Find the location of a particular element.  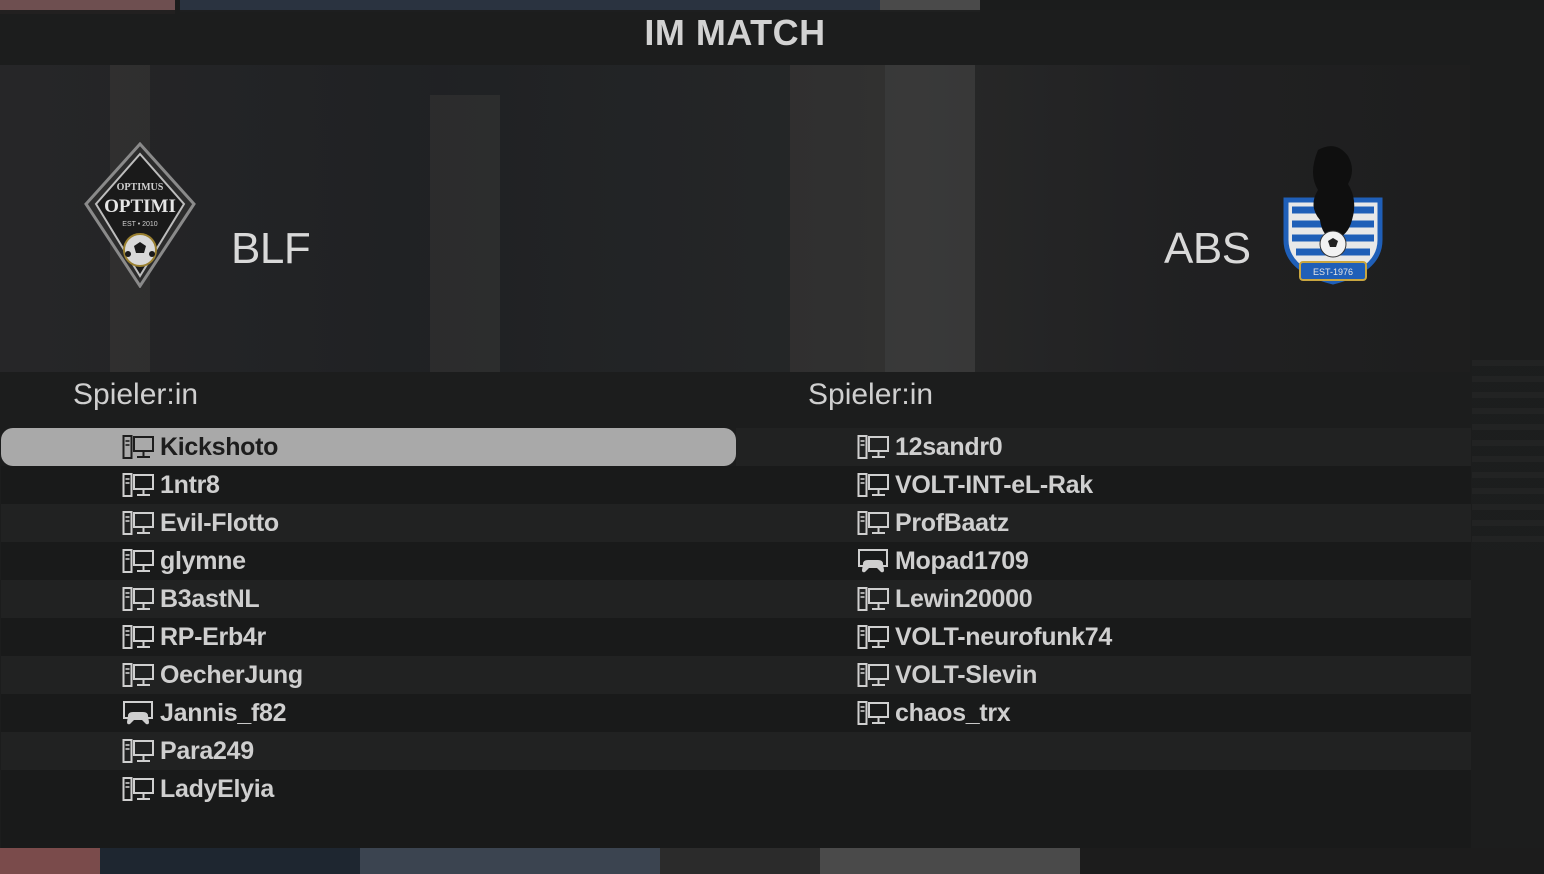

page-title: IM MATCH is located at coordinates (735, 32).